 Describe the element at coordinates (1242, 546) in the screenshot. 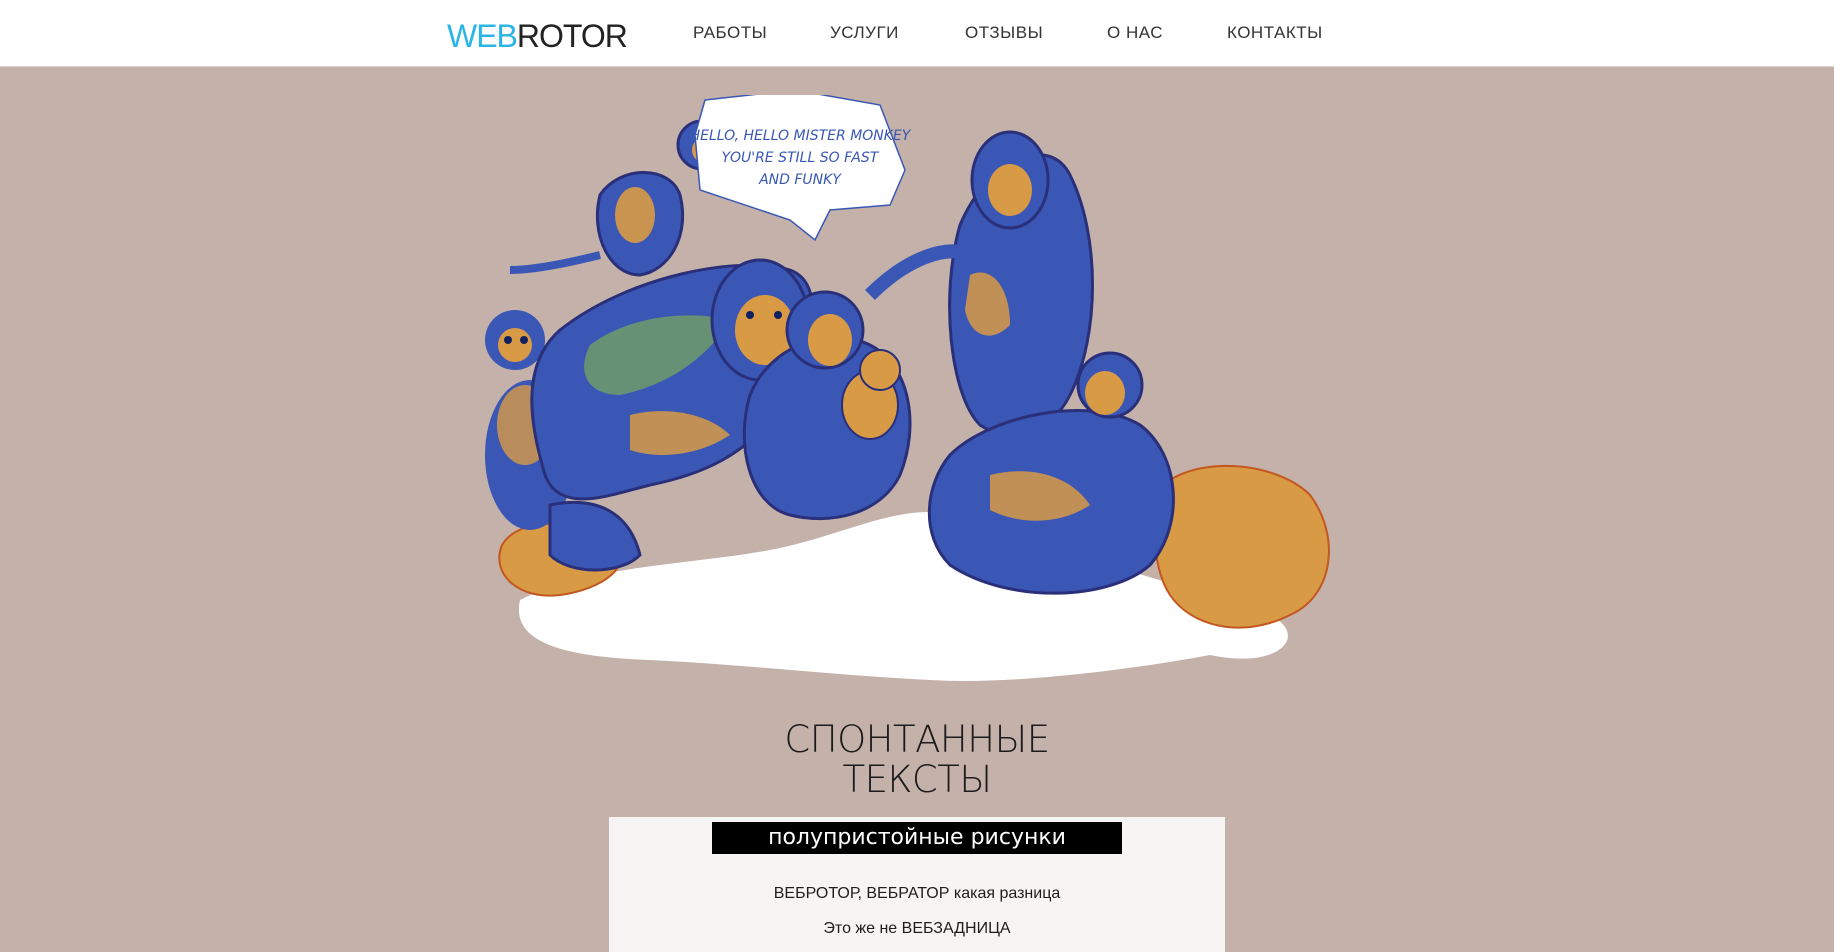

I see `rock-right` at that location.